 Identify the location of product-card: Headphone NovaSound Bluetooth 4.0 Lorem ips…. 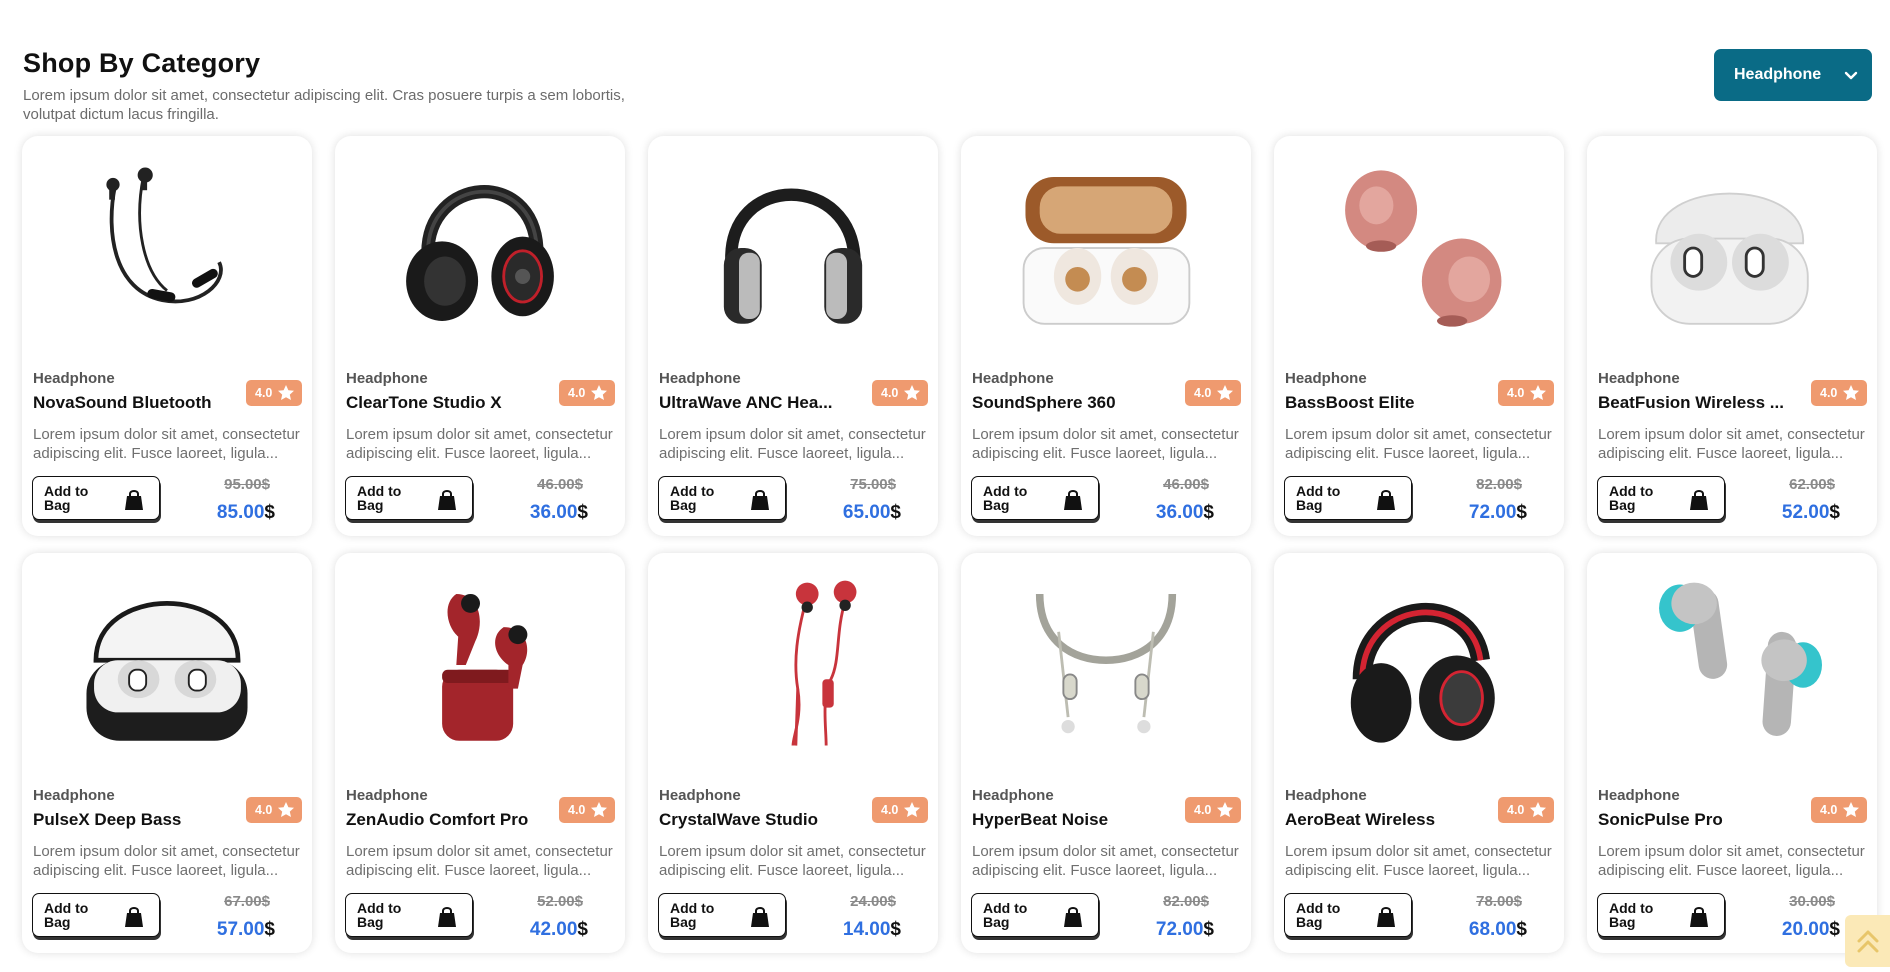
(167, 336).